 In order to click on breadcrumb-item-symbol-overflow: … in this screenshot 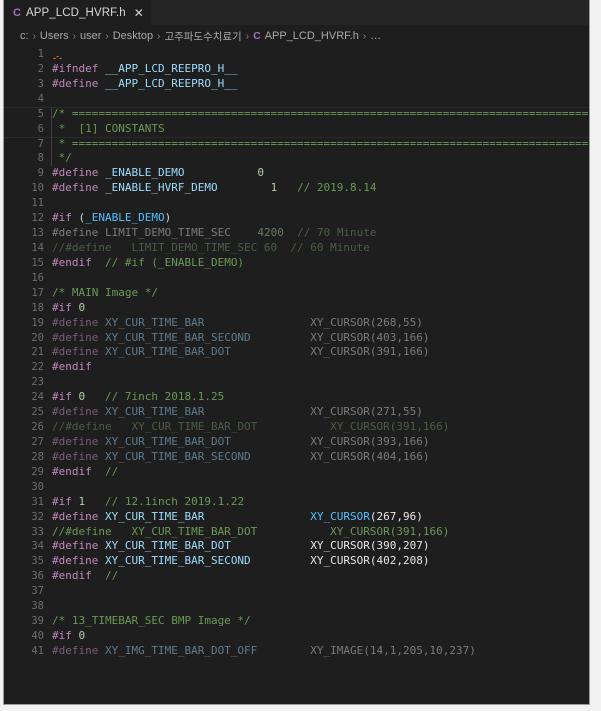, I will do `click(375, 36)`.